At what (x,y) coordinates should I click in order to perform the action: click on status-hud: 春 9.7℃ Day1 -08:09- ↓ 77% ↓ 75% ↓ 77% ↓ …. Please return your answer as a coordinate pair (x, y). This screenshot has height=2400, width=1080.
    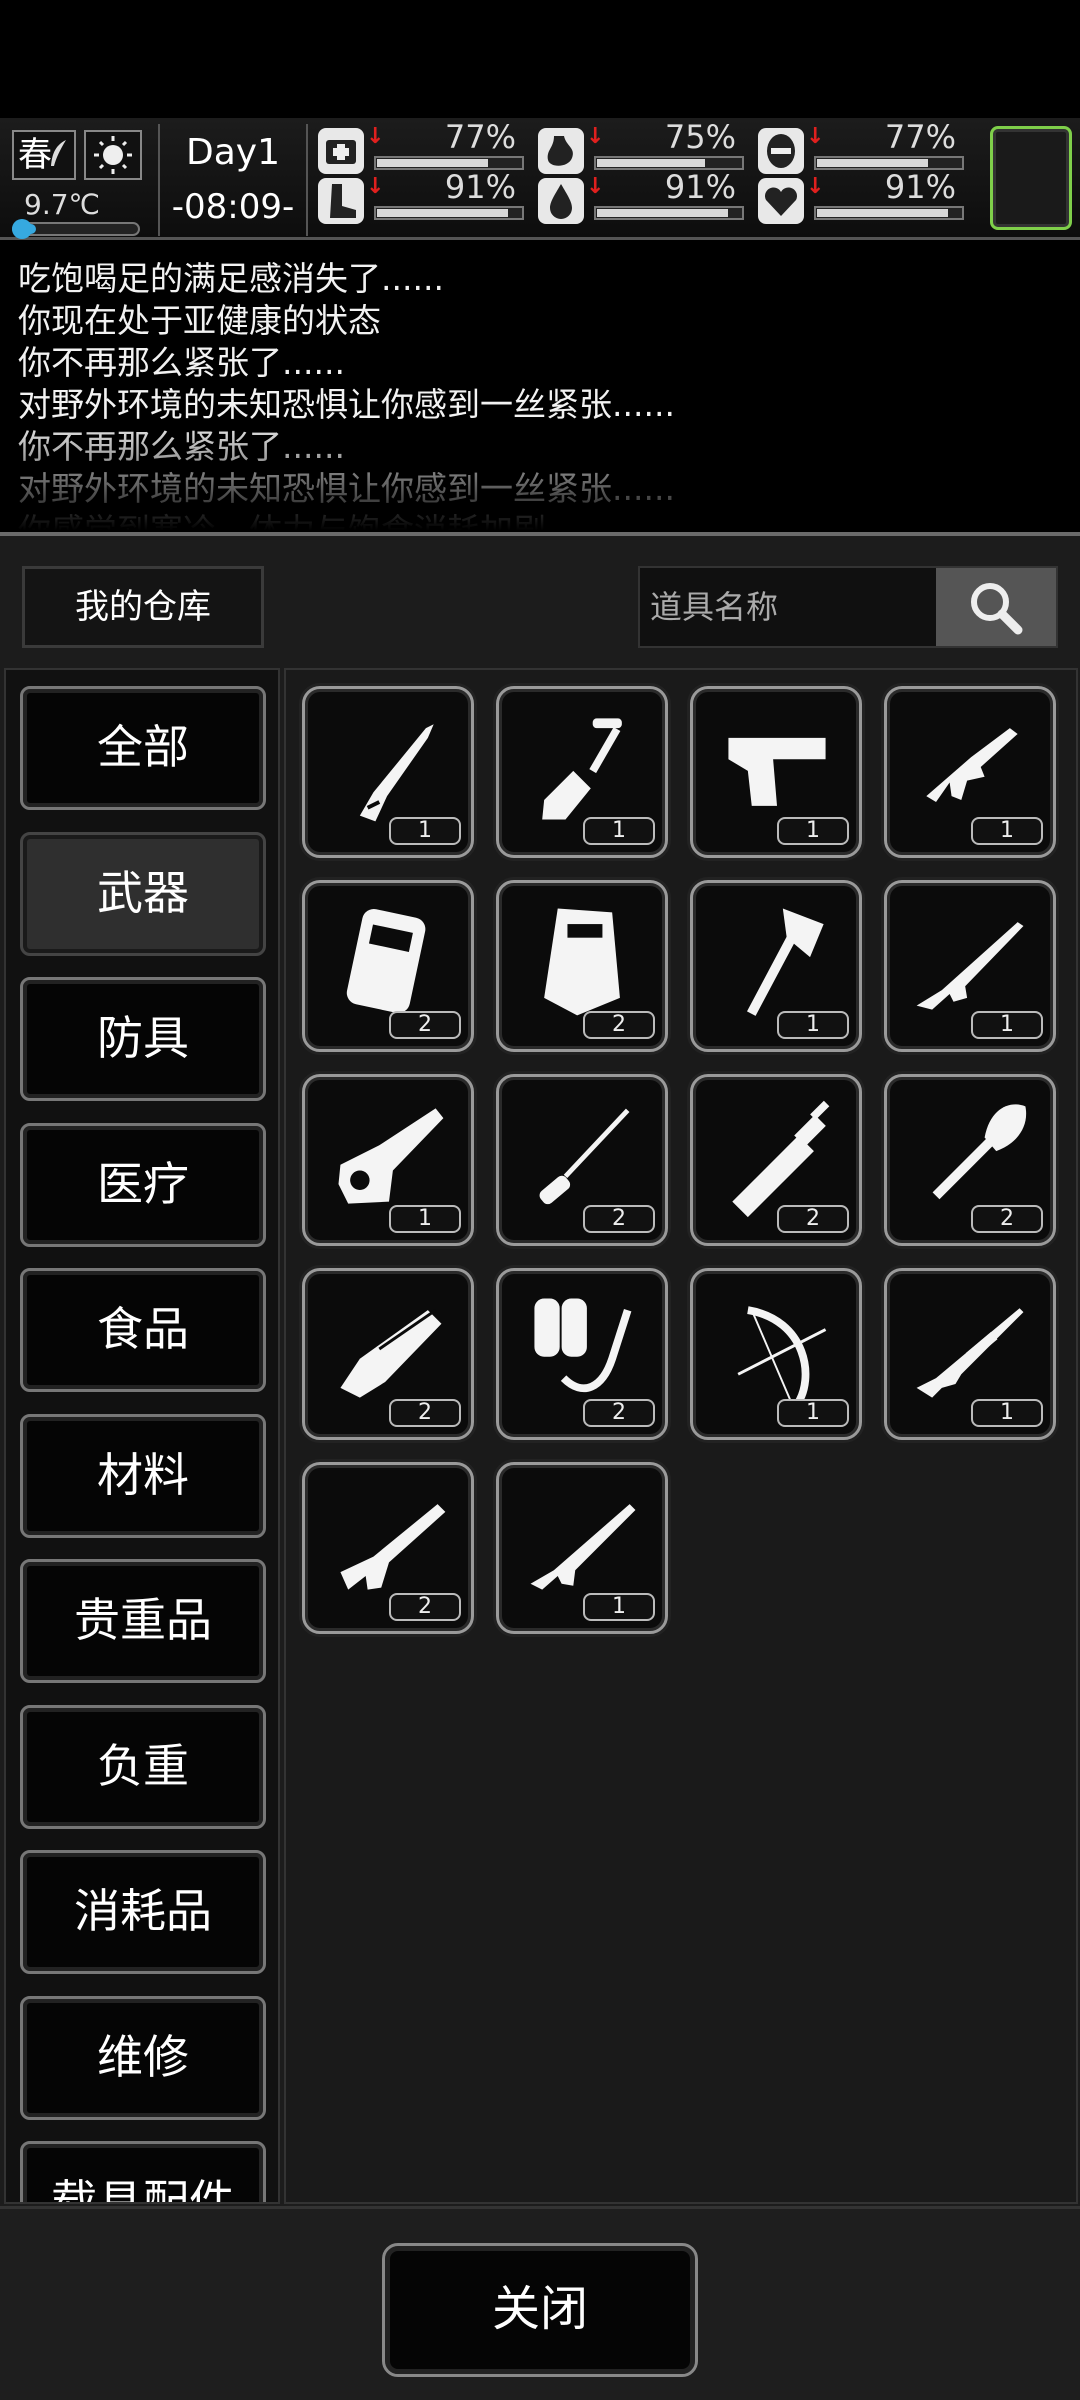
    Looking at the image, I should click on (540, 179).